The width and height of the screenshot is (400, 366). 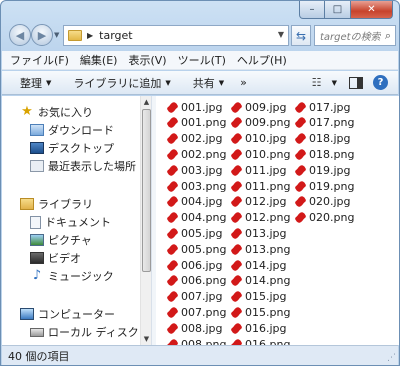 I want to click on nav-videos: ビデオ, so click(x=55, y=258).